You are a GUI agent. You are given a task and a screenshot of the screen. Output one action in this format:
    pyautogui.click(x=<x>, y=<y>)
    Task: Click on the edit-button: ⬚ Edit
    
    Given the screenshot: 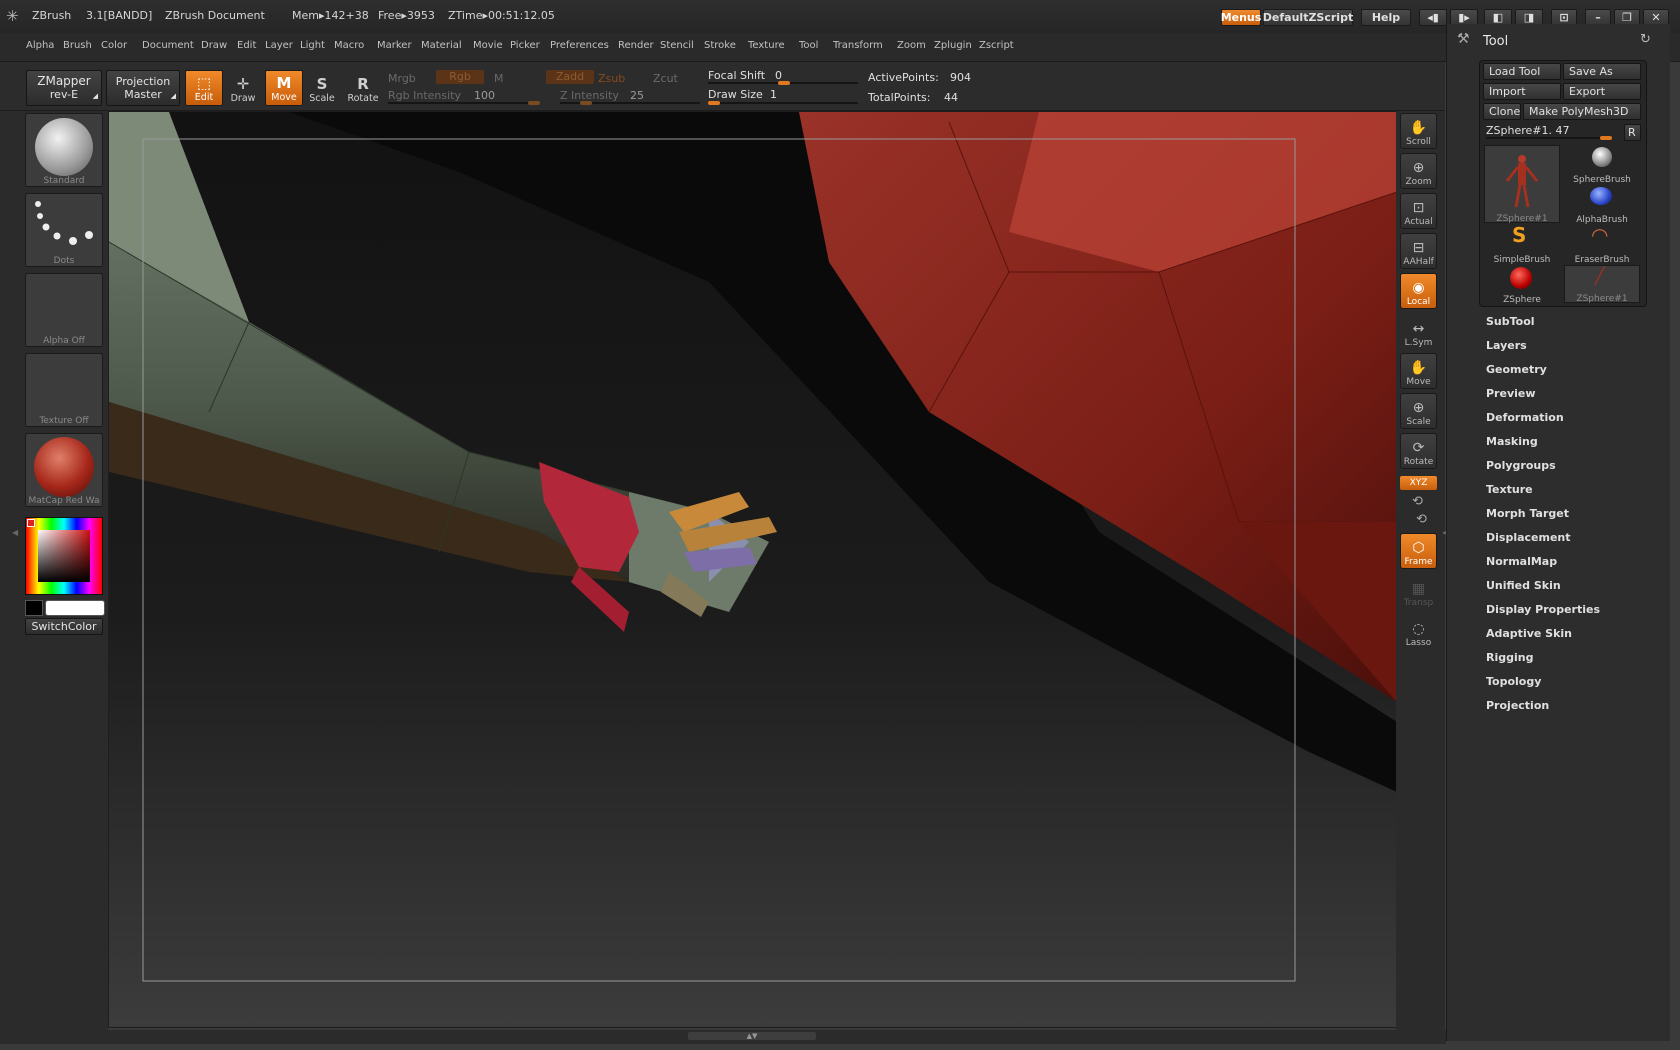 What is the action you would take?
    pyautogui.click(x=204, y=88)
    